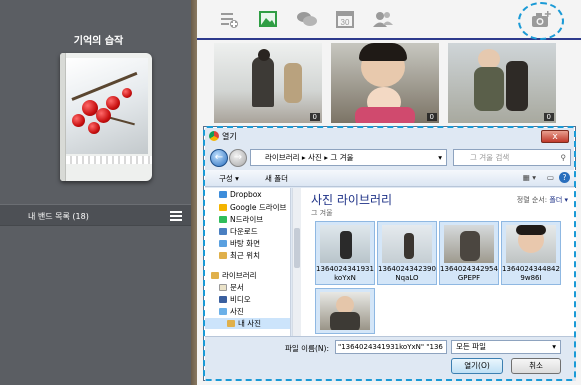 The image size is (581, 385). What do you see at coordinates (229, 19) in the screenshot?
I see `post-icon` at bounding box center [229, 19].